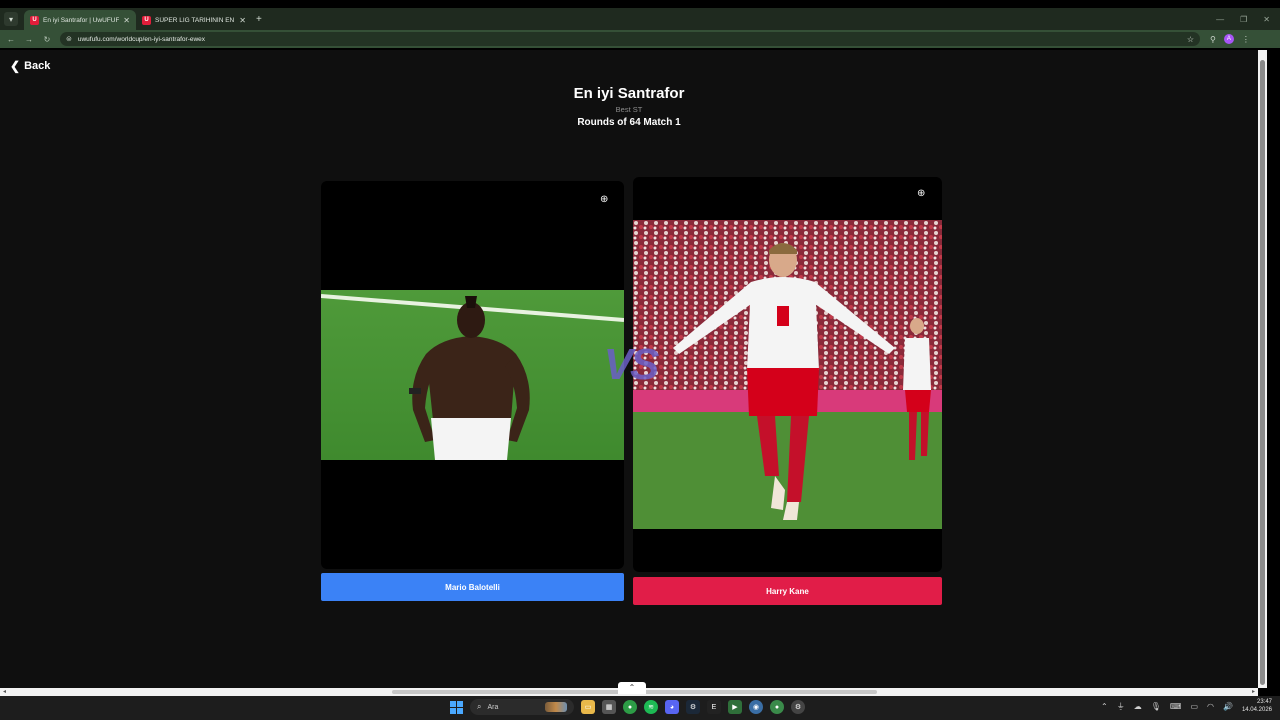 Image resolution: width=1280 pixels, height=720 pixels. Describe the element at coordinates (629, 93) in the screenshot. I see `page-title: En iyi Santrafor` at that location.